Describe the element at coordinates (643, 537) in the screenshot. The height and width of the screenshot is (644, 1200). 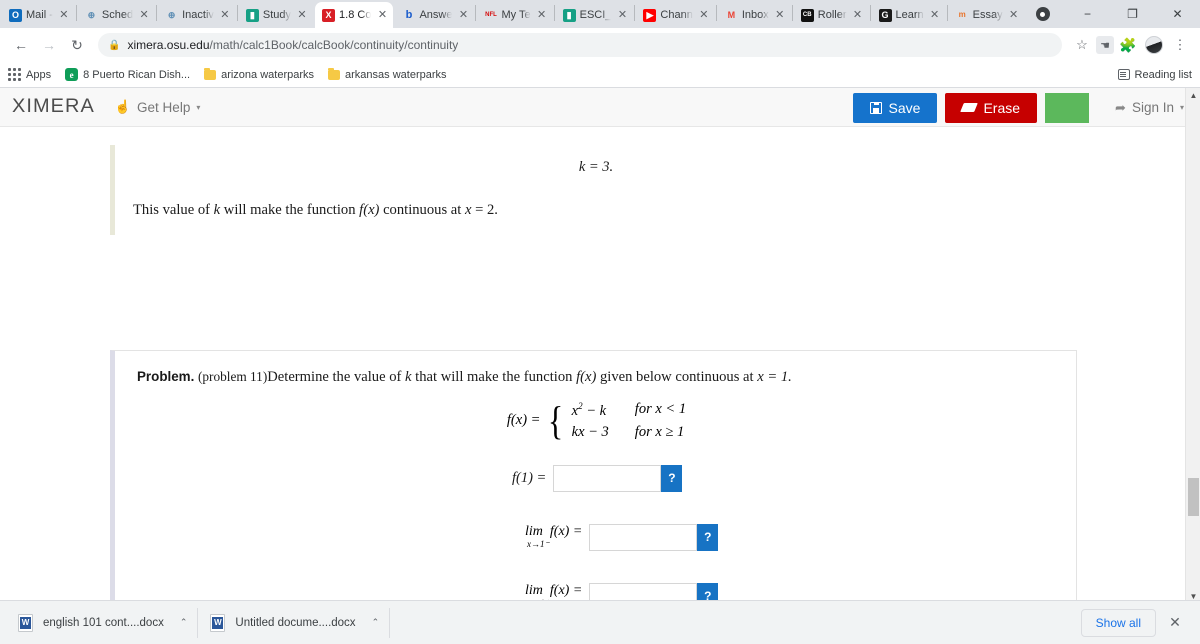
I see `answer-input-left-limit` at that location.